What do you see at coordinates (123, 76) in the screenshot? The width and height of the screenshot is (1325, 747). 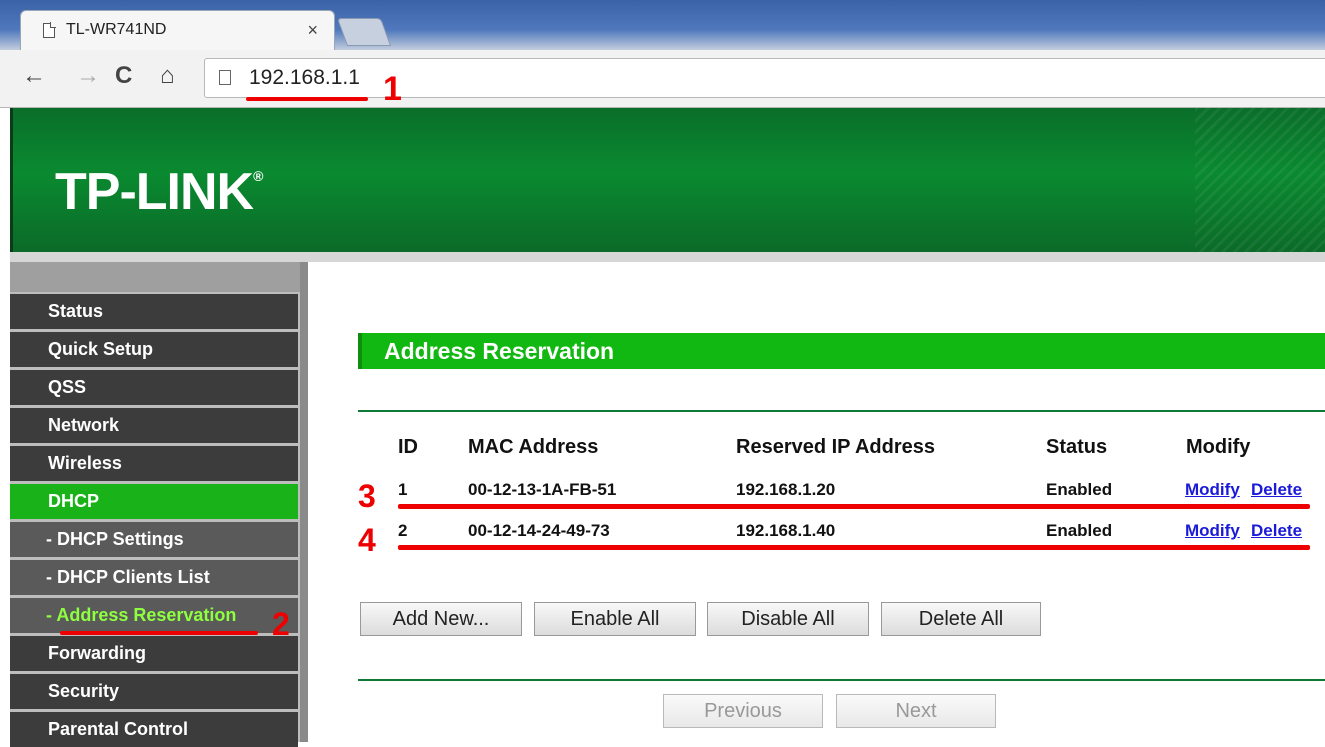 I see `reload-icon: C` at bounding box center [123, 76].